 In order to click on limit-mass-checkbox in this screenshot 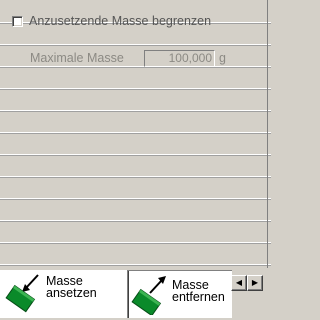, I will do `click(17, 21)`.